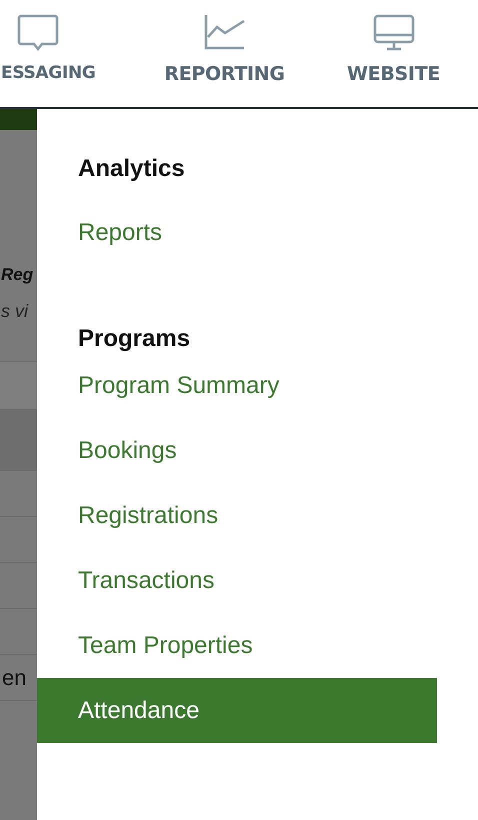 The image size is (478, 820). What do you see at coordinates (48, 73) in the screenshot?
I see `nav-tab: ESSAGING` at bounding box center [48, 73].